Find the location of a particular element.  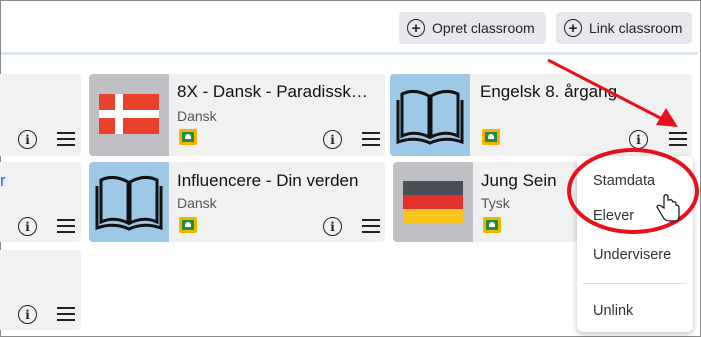

annotation-overlay is located at coordinates (623, 146).